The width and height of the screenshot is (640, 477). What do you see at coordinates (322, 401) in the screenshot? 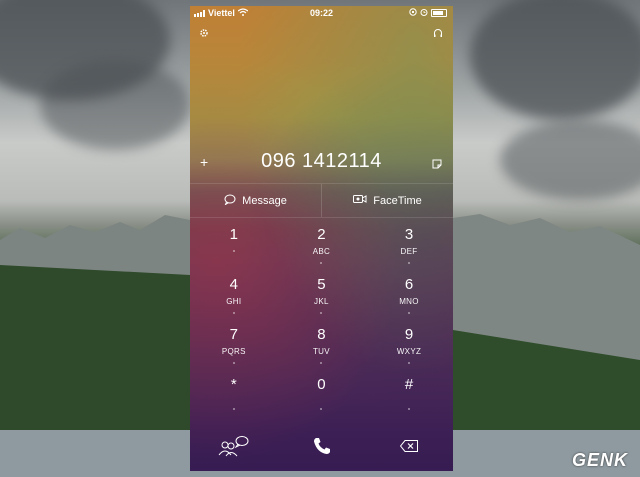
I see `key-0: 0` at bounding box center [322, 401].